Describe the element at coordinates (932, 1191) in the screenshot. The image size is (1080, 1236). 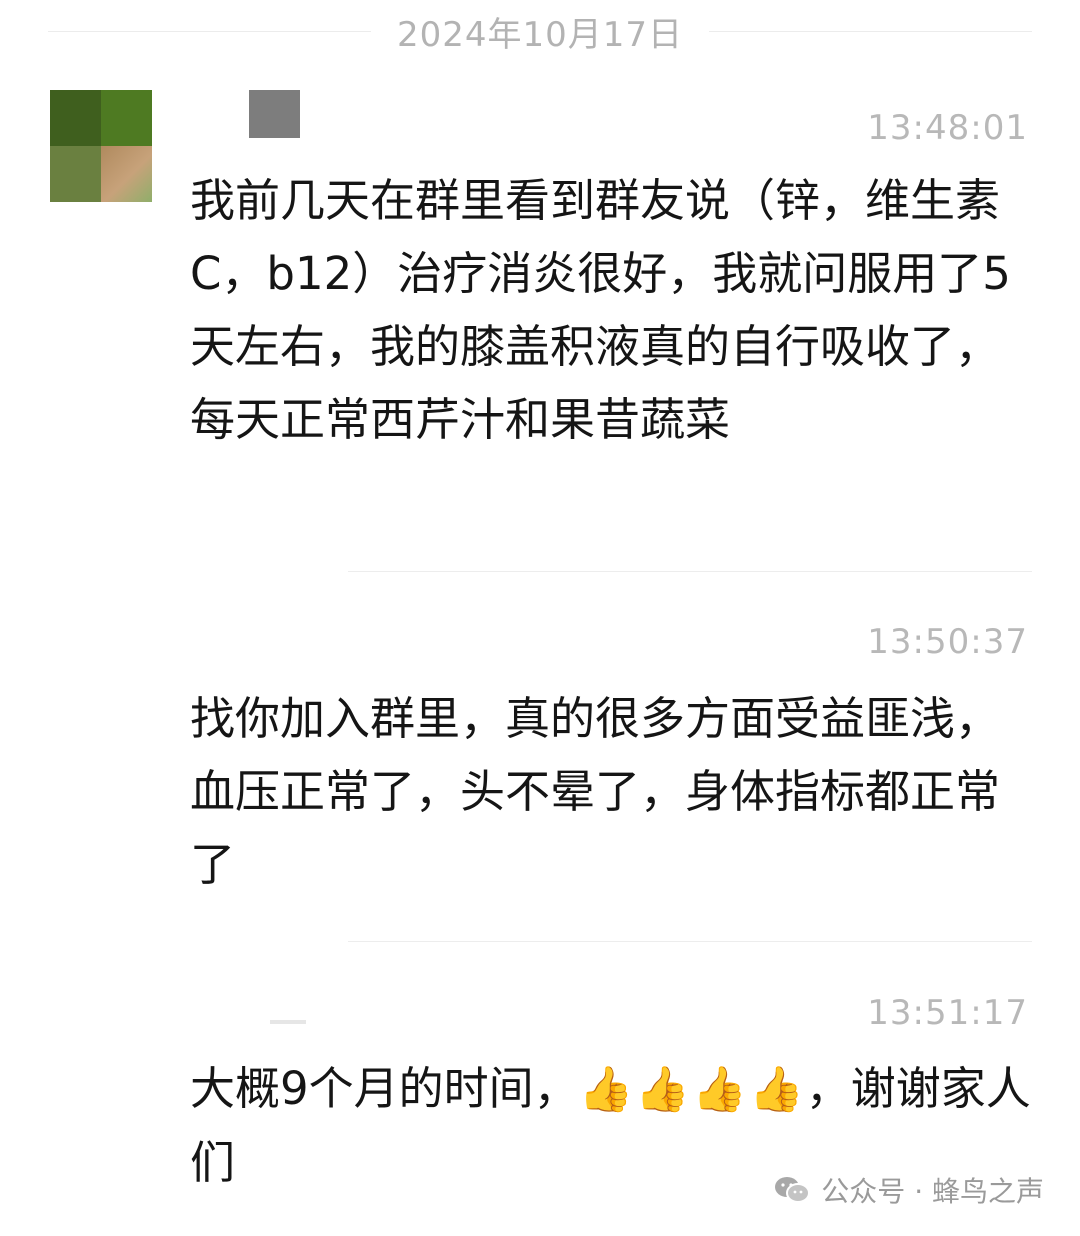
I see `watermark-text: 公众号 · 蜂鸟之声` at that location.